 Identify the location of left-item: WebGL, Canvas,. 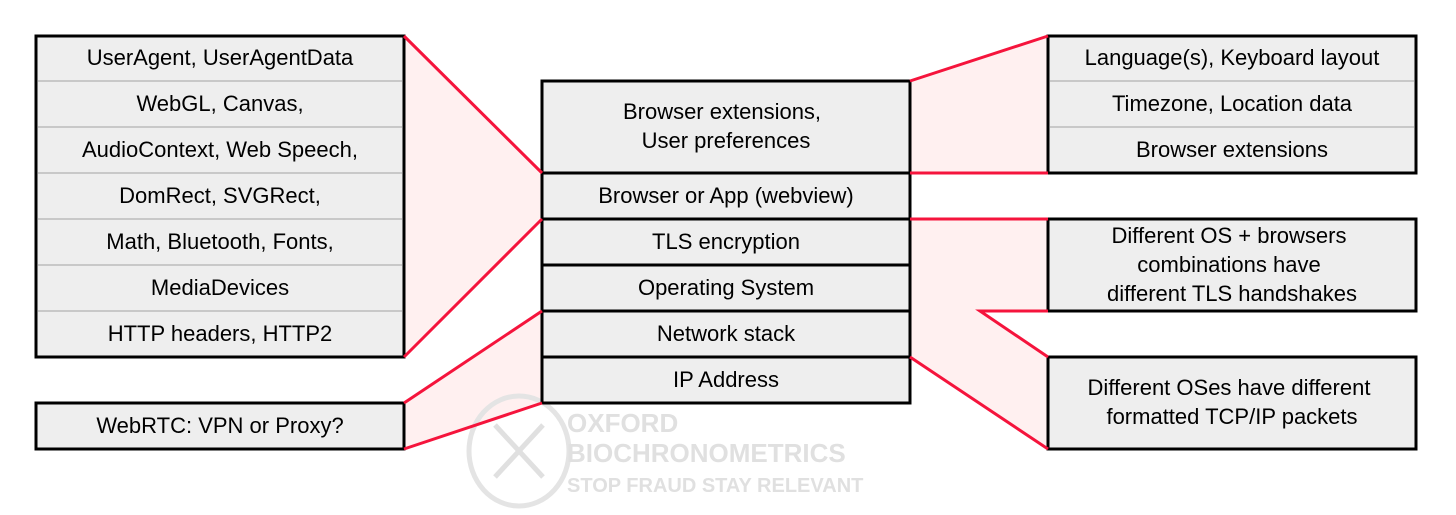
(219, 103).